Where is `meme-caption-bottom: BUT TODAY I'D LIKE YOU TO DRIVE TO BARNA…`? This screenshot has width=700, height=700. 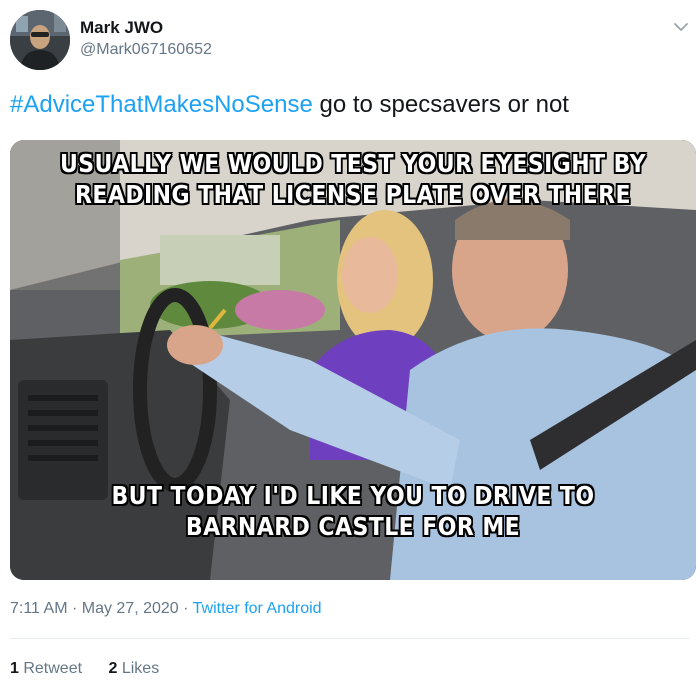
meme-caption-bottom: BUT TODAY I'D LIKE YOU TO DRIVE TO BARNA… is located at coordinates (353, 511).